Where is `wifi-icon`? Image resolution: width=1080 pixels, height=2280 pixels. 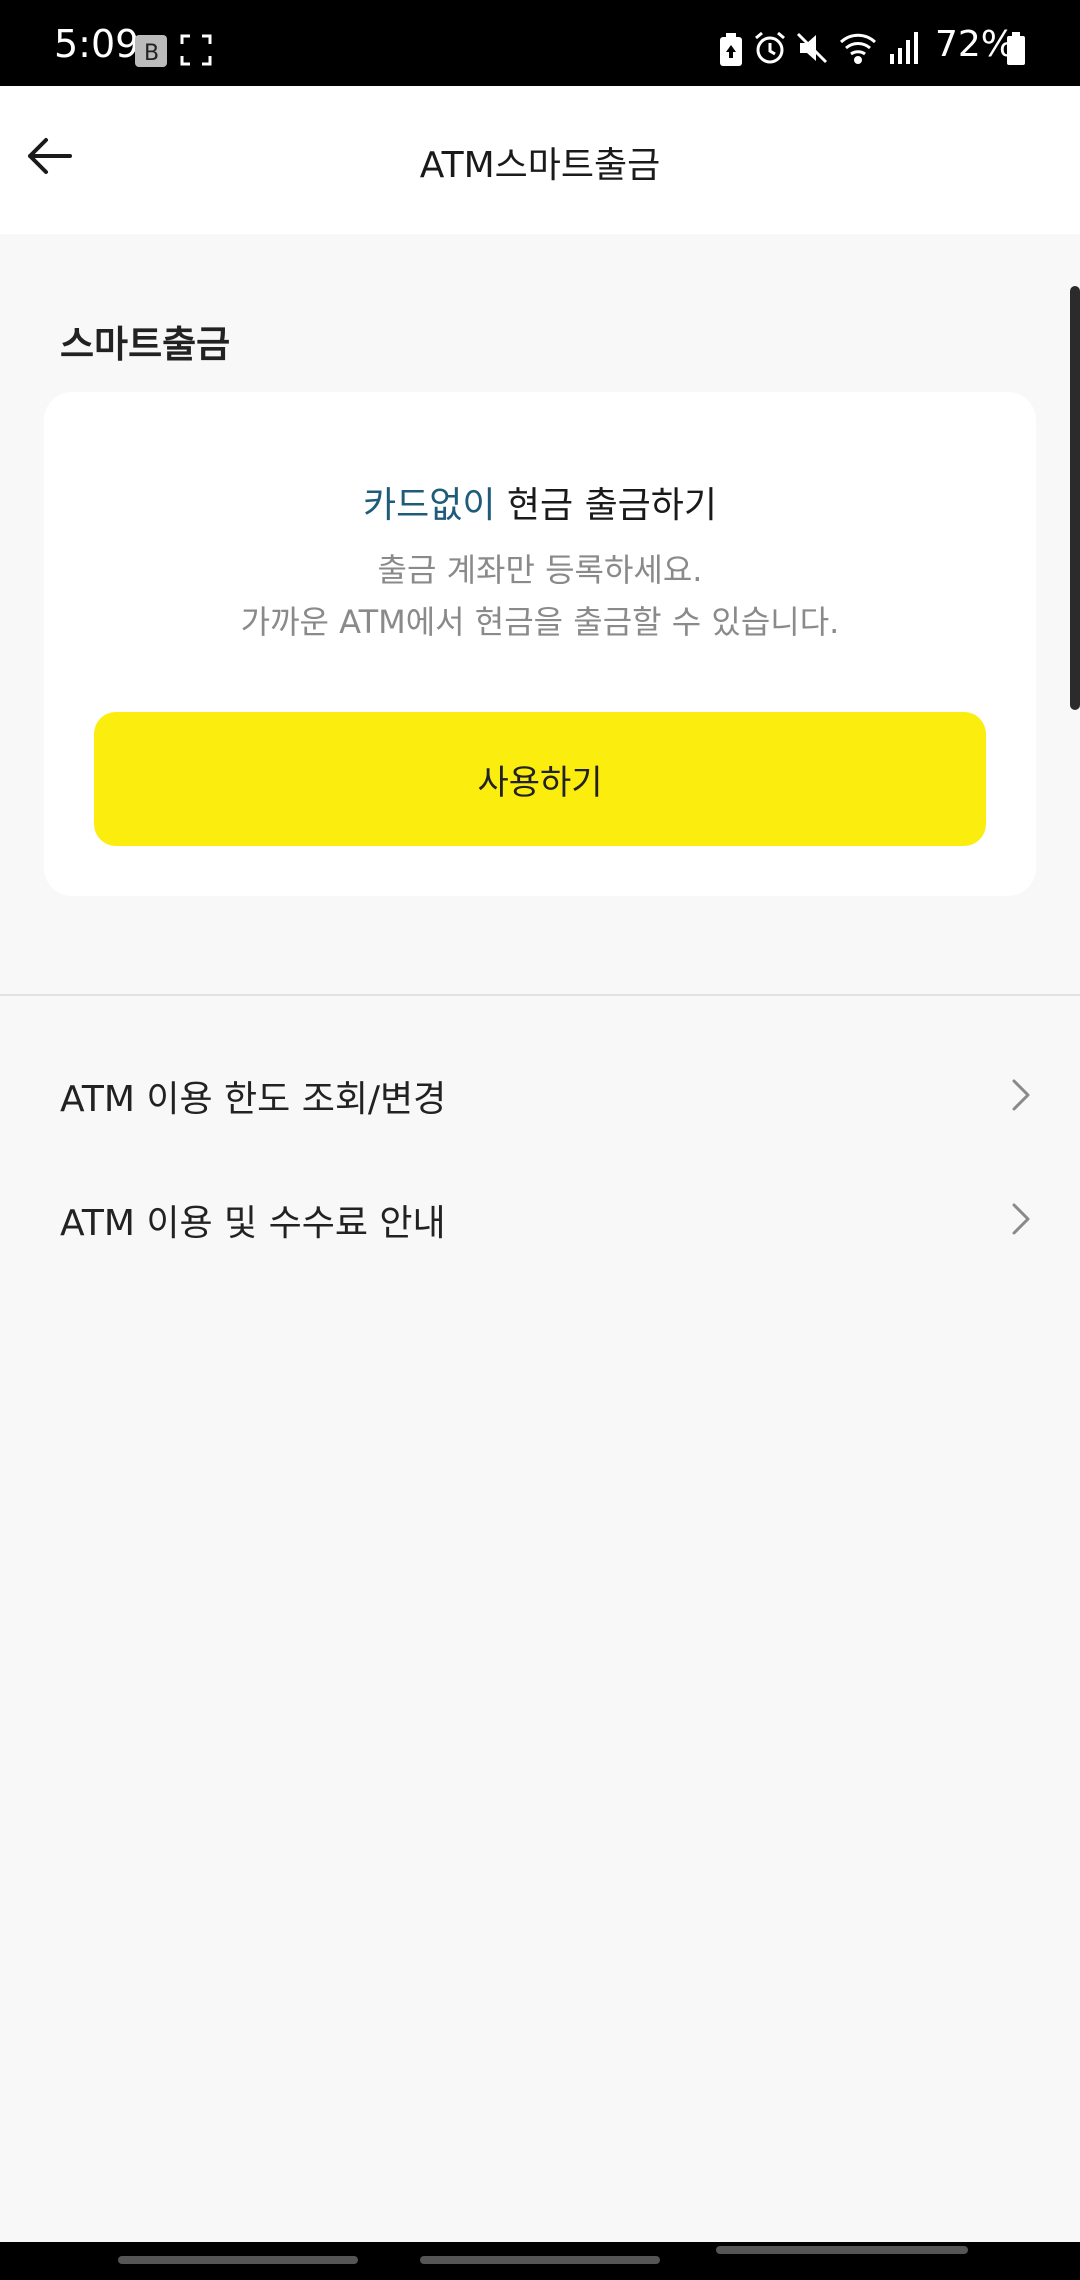 wifi-icon is located at coordinates (858, 50).